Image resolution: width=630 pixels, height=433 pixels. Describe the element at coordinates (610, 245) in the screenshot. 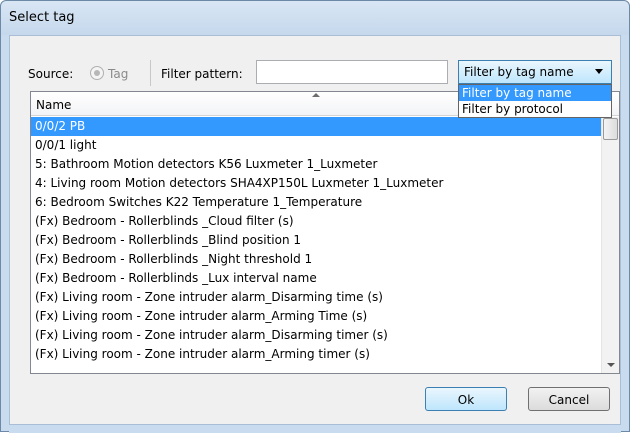

I see `vertical-scrollbar` at that location.